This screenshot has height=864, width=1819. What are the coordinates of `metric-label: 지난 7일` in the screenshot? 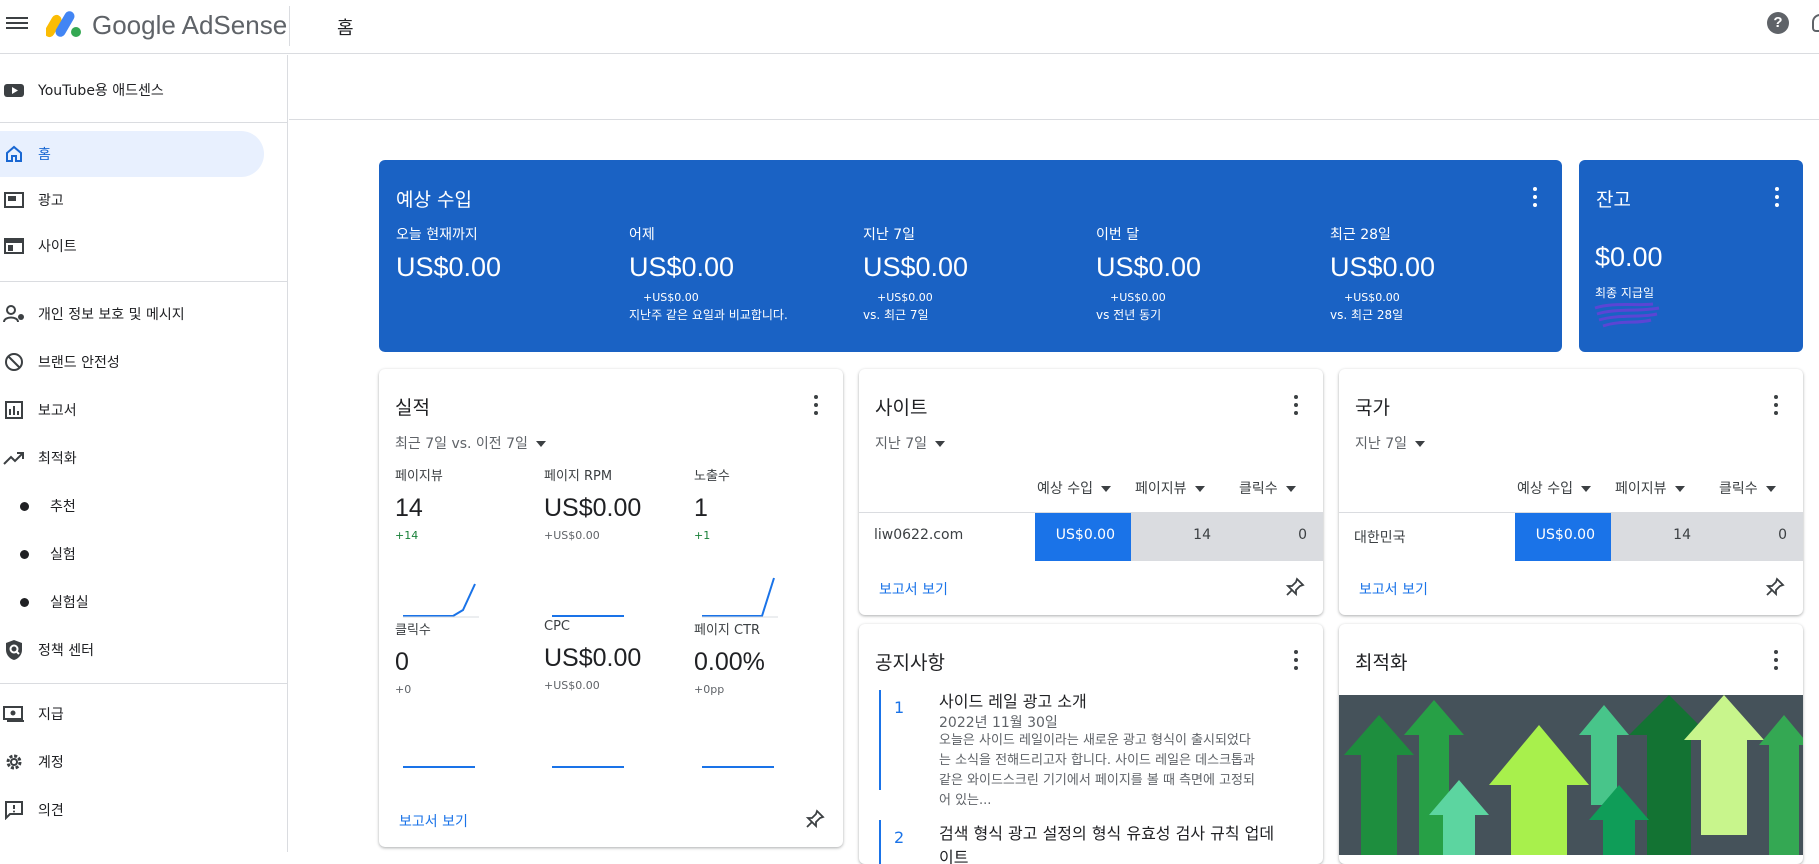 It's located at (889, 235).